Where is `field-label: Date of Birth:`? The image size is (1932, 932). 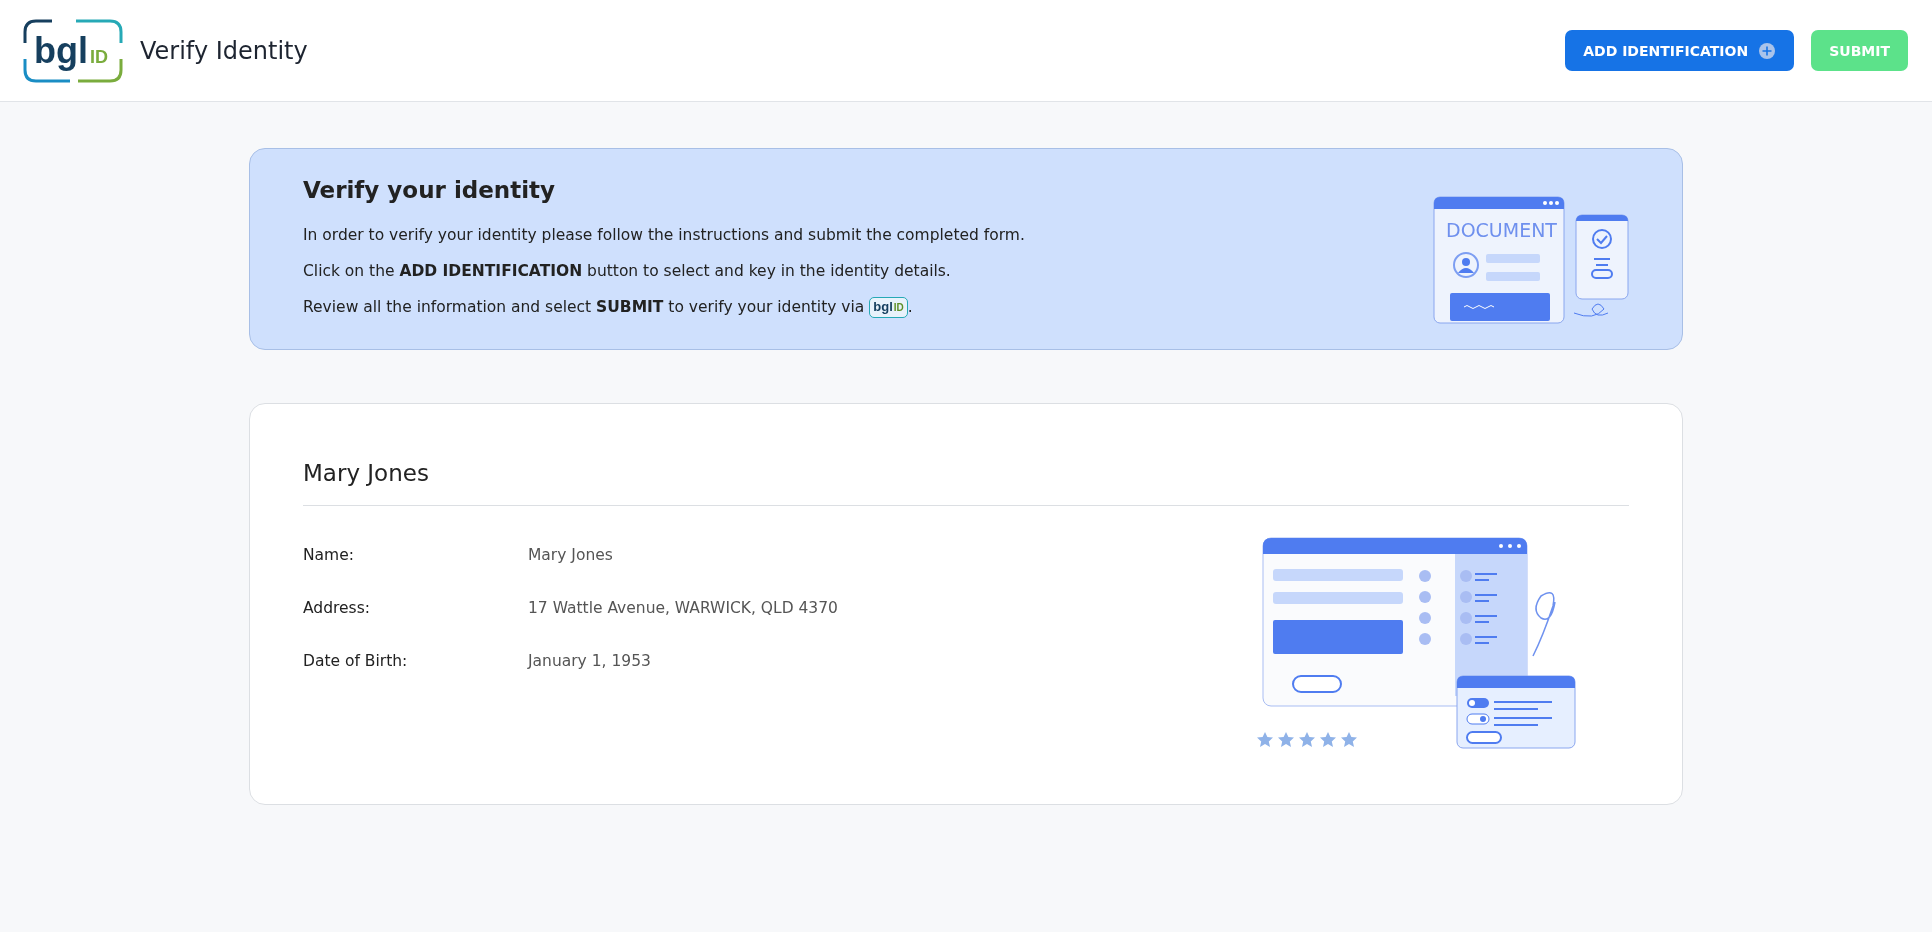 field-label: Date of Birth: is located at coordinates (356, 660).